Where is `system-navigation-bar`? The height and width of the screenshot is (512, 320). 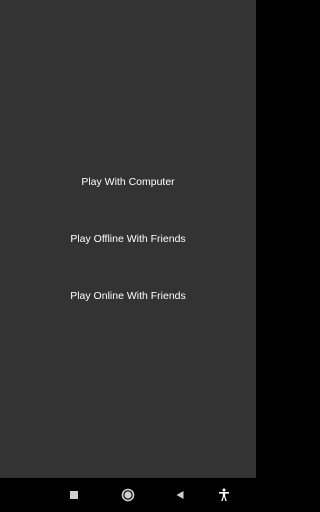
system-navigation-bar is located at coordinates (128, 495).